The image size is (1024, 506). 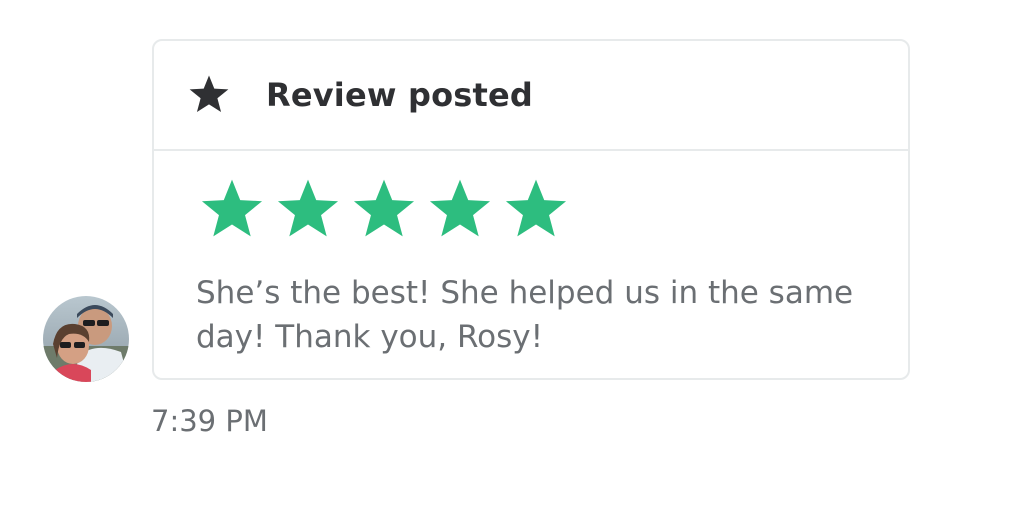 I want to click on rating-star-1-icon, so click(x=232, y=208).